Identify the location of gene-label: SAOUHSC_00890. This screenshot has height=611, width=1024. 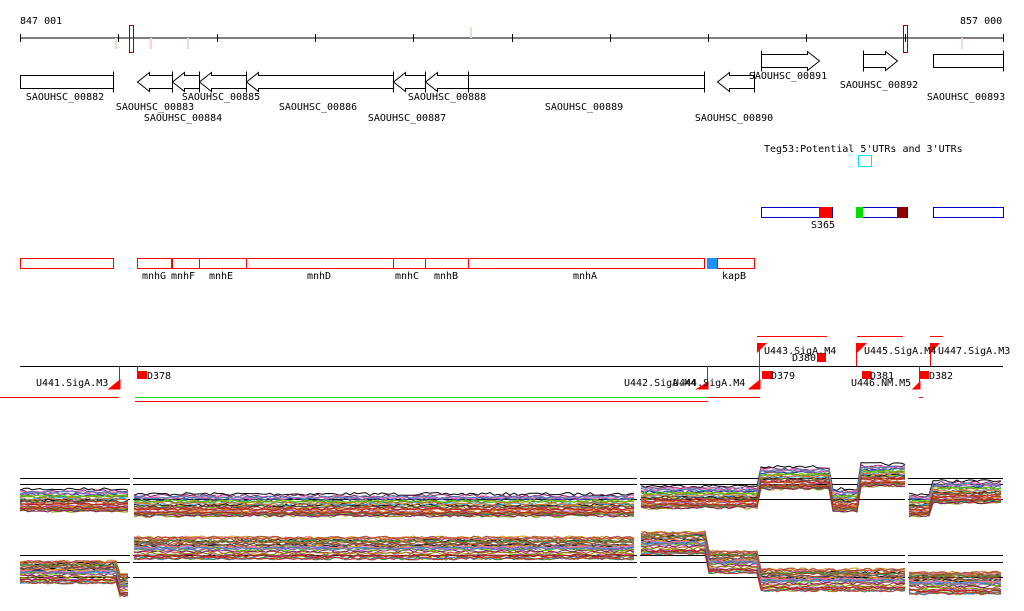
(734, 118).